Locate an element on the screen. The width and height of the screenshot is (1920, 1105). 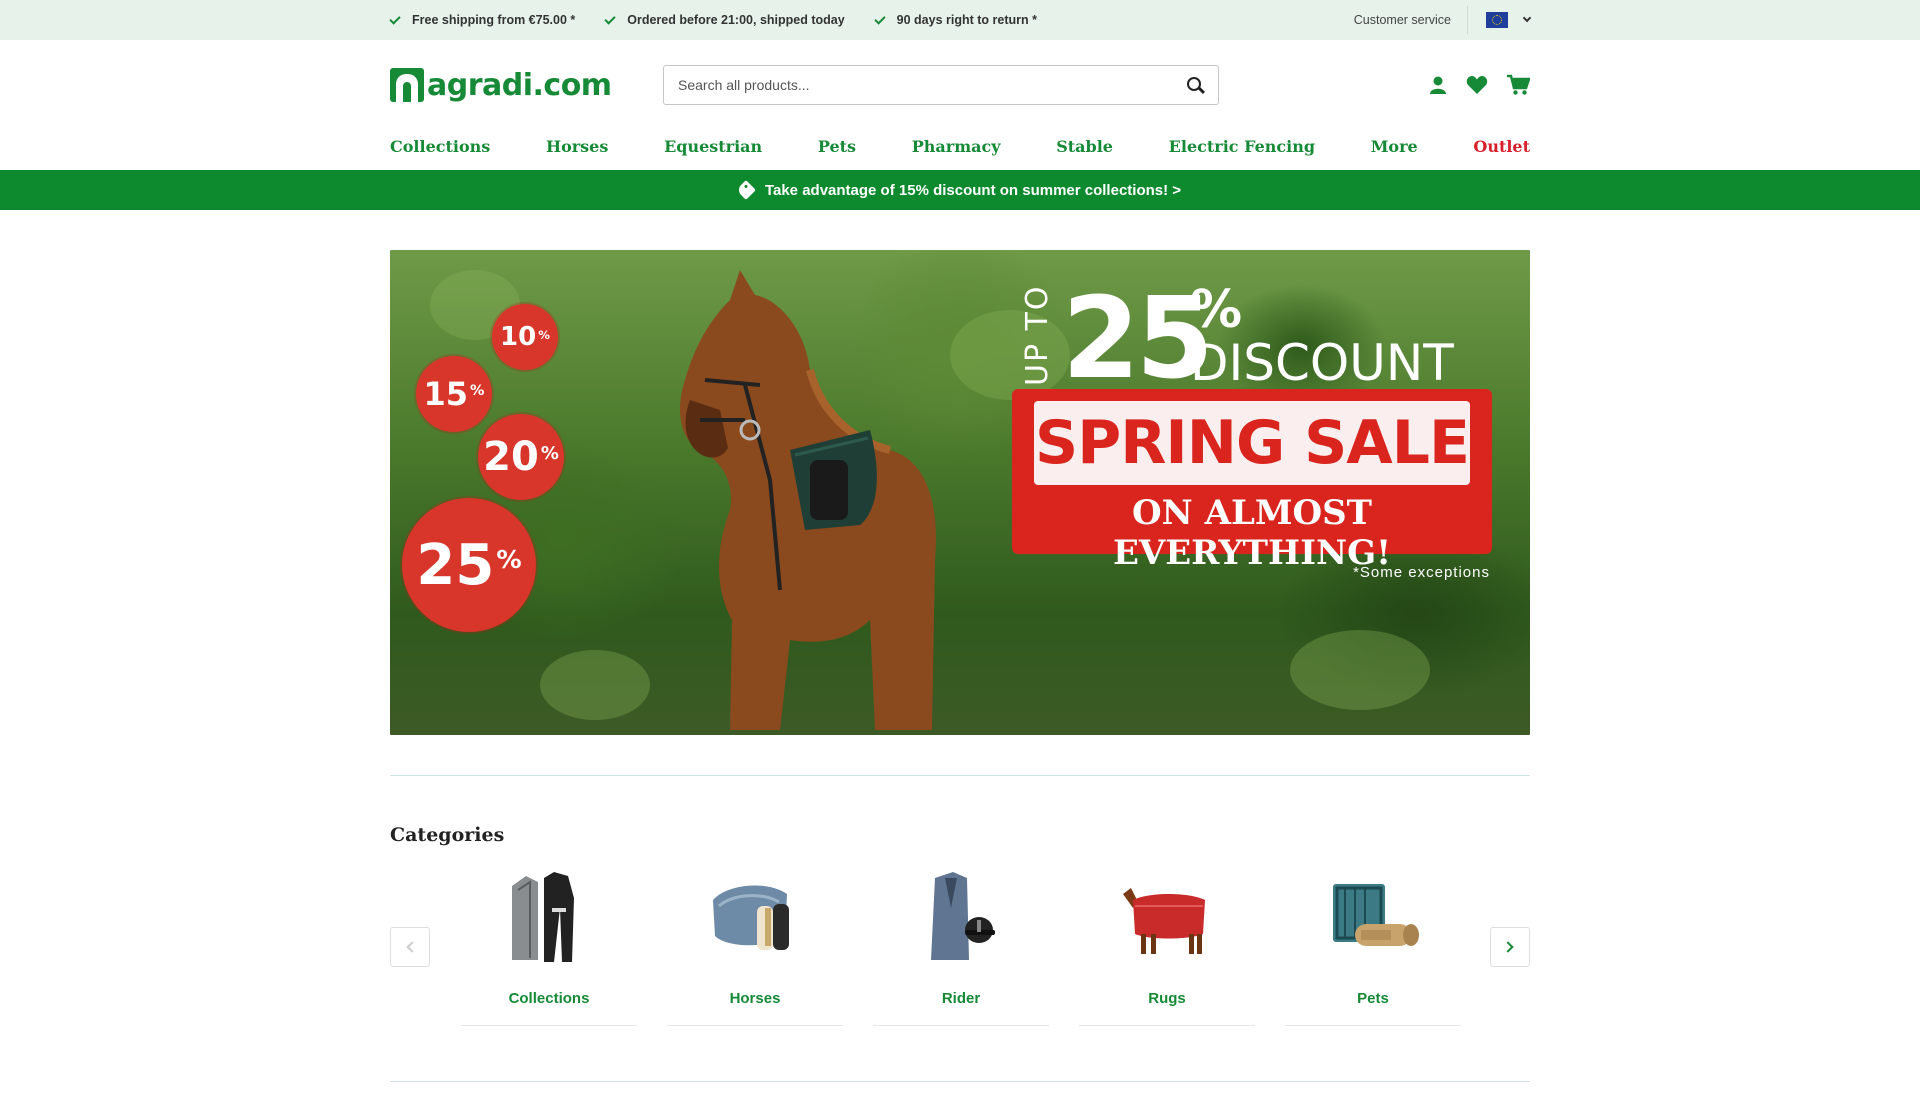
categories-title: Categories is located at coordinates (447, 835).